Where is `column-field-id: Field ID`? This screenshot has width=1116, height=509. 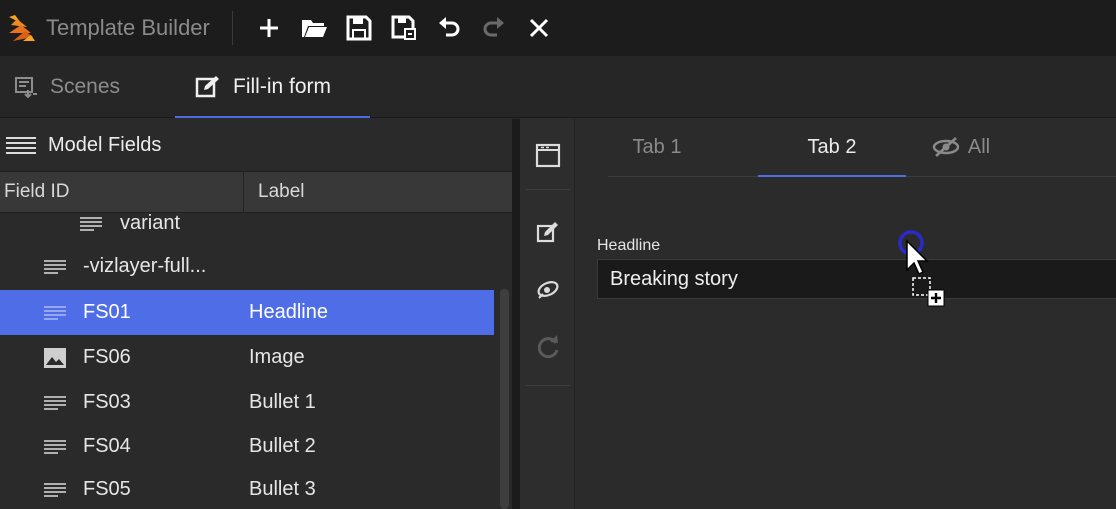
column-field-id: Field ID is located at coordinates (122, 192).